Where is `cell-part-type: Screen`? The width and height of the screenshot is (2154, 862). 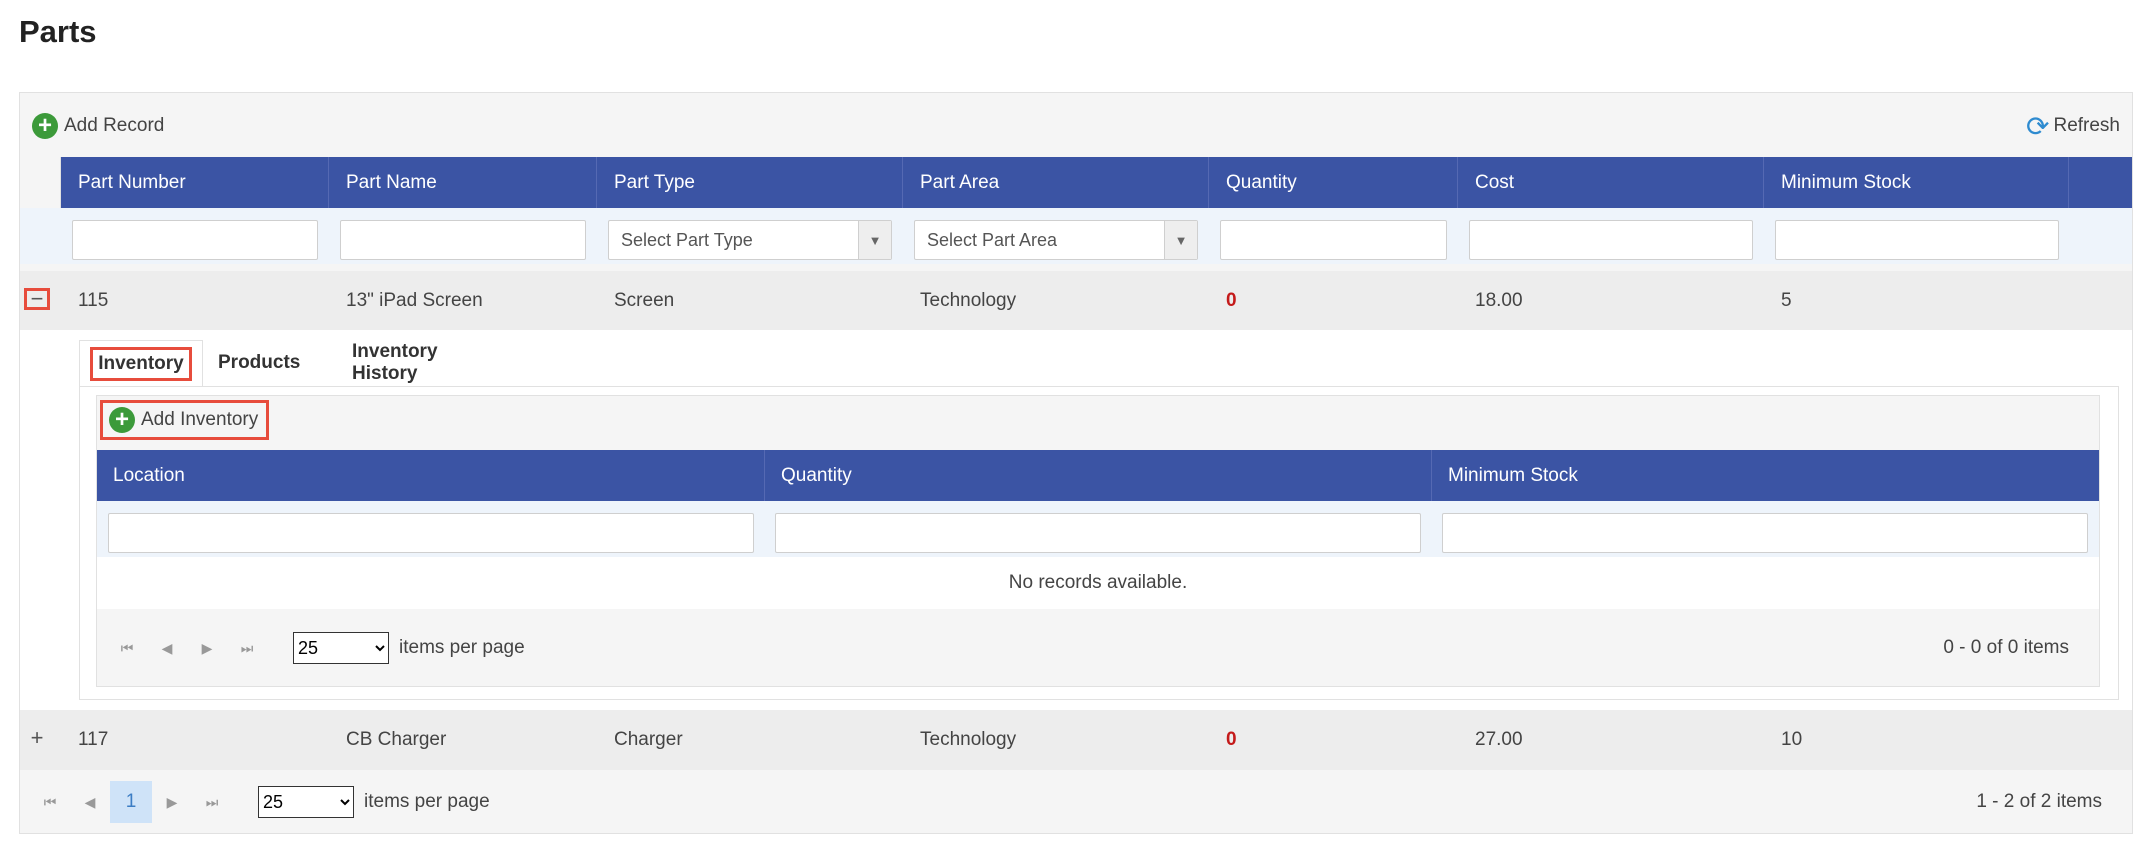 cell-part-type: Screen is located at coordinates (644, 300).